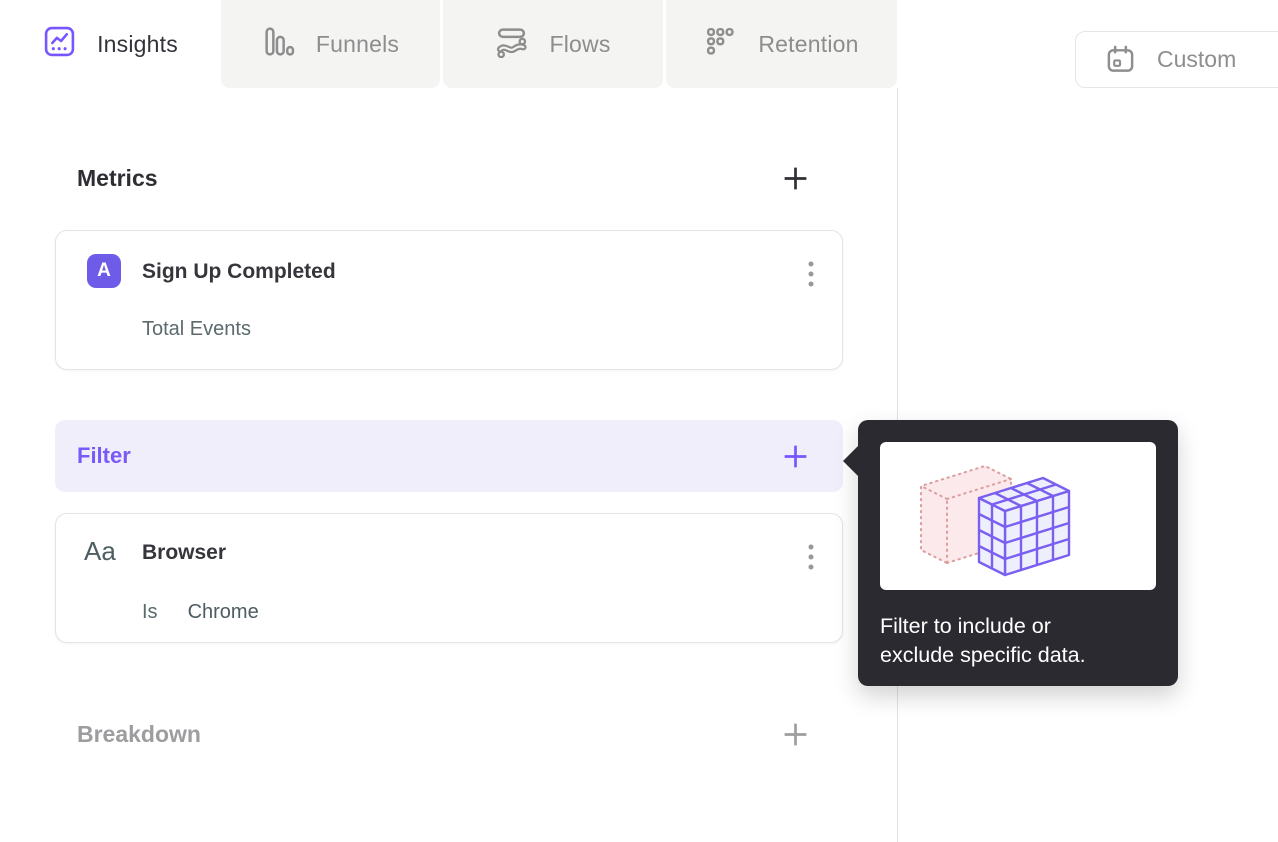 Image resolution: width=1278 pixels, height=842 pixels. Describe the element at coordinates (449, 300) in the screenshot. I see `metric-card: A Sign Up Completed Total Events` at that location.